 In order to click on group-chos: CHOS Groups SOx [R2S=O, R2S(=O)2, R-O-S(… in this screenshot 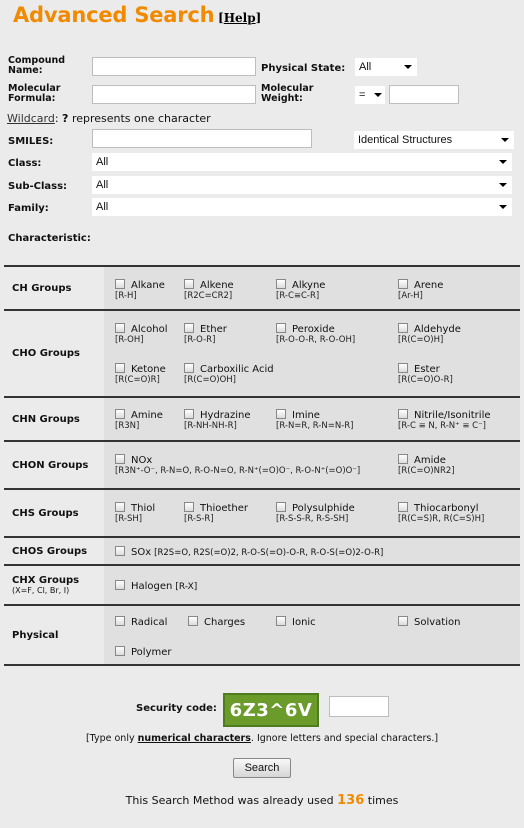, I will do `click(262, 551)`.